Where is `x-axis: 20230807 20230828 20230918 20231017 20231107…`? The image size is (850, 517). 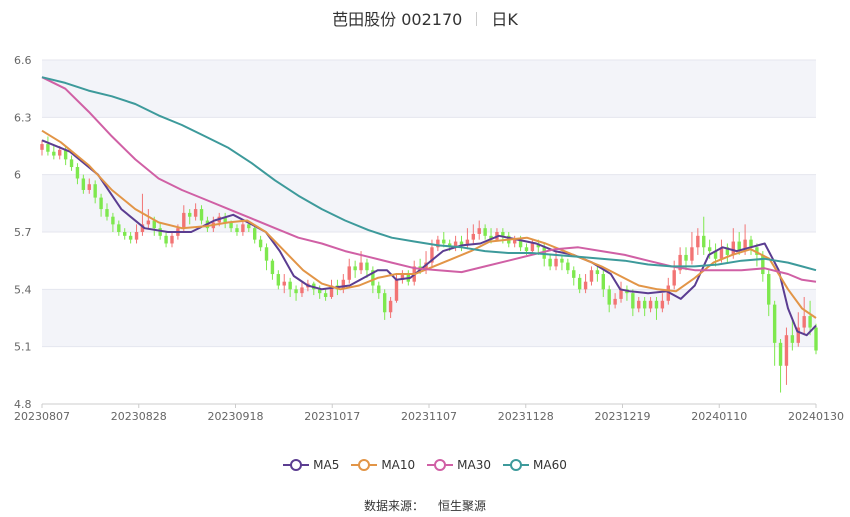
x-axis: 20230807 20230828 20230918 20231017 20231107… is located at coordinates (429, 413).